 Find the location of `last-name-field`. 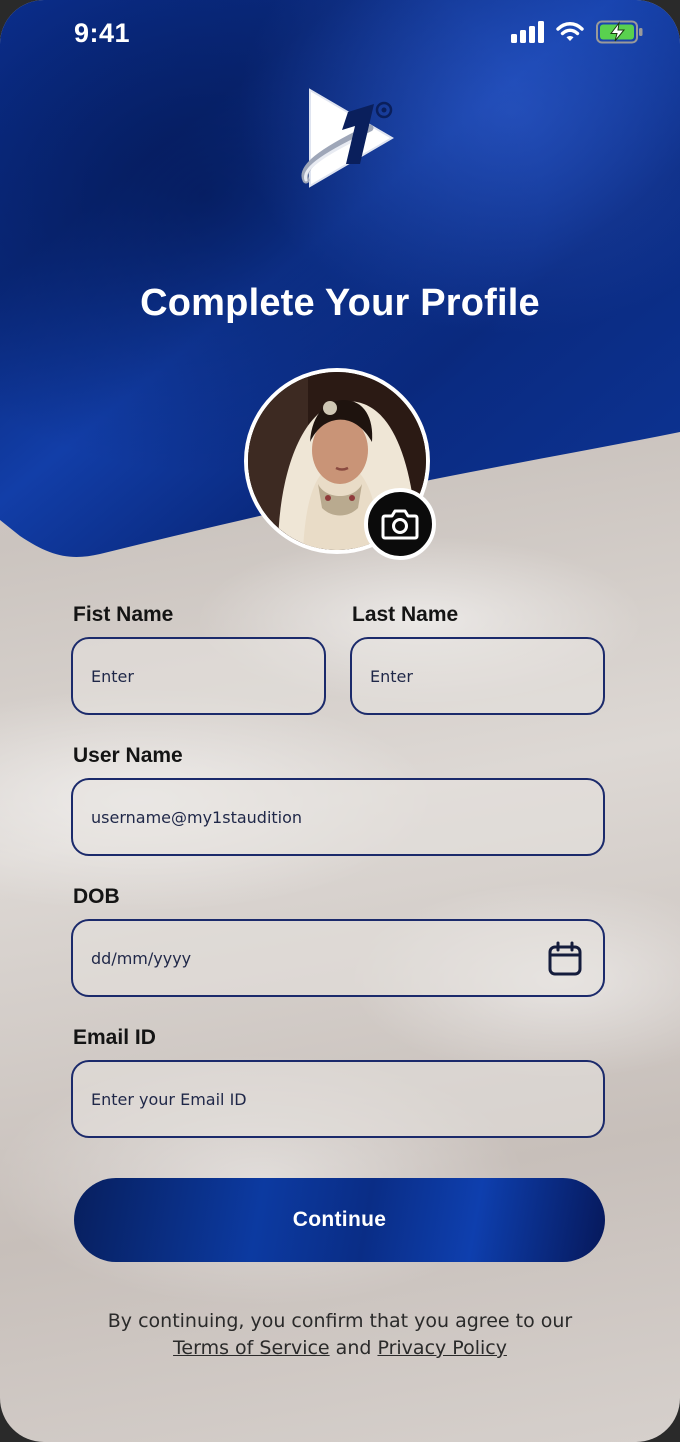

last-name-field is located at coordinates (477, 676).